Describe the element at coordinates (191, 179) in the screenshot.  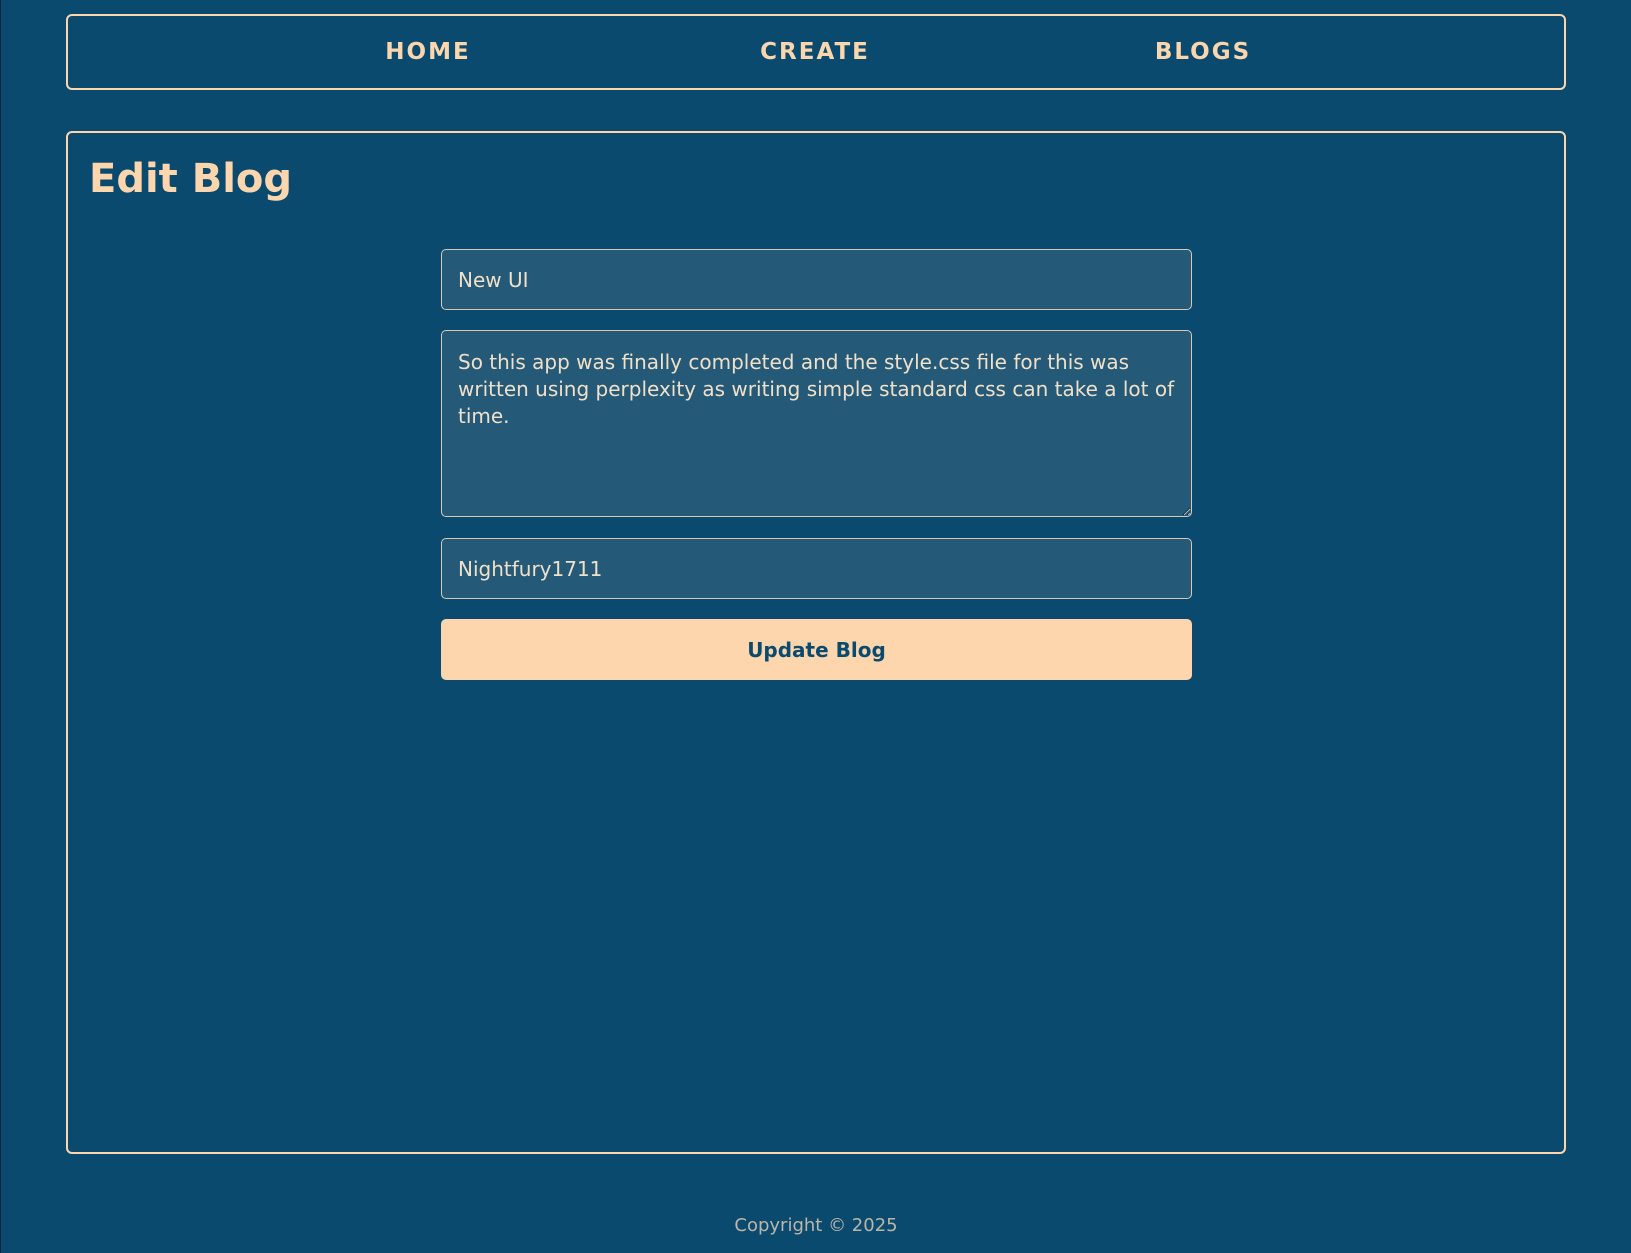
I see `page-title: Edit Blog` at that location.